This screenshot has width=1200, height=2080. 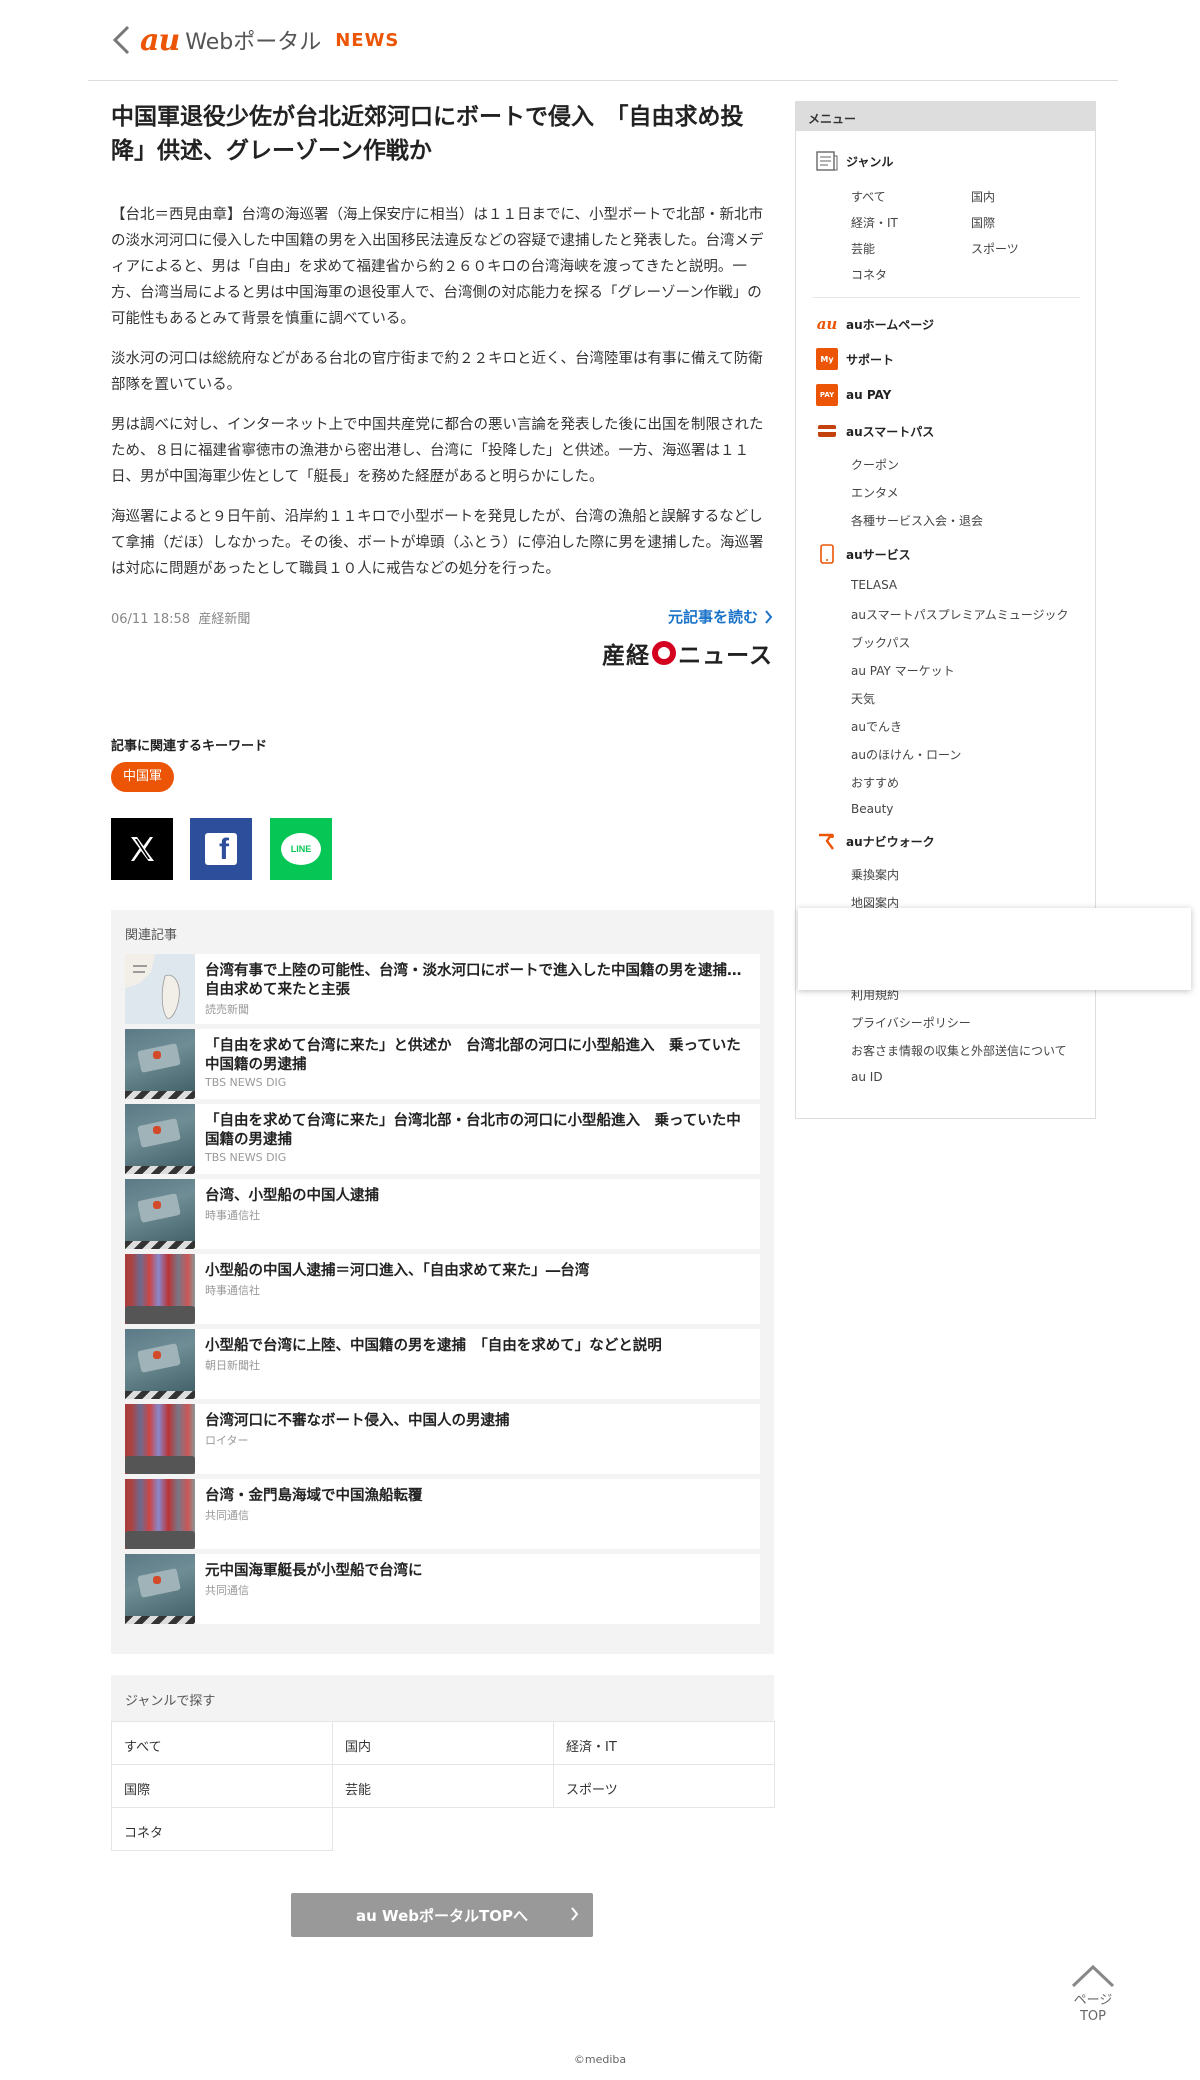 What do you see at coordinates (1093, 1994) in the screenshot?
I see `page-top-button: ページ TOP` at bounding box center [1093, 1994].